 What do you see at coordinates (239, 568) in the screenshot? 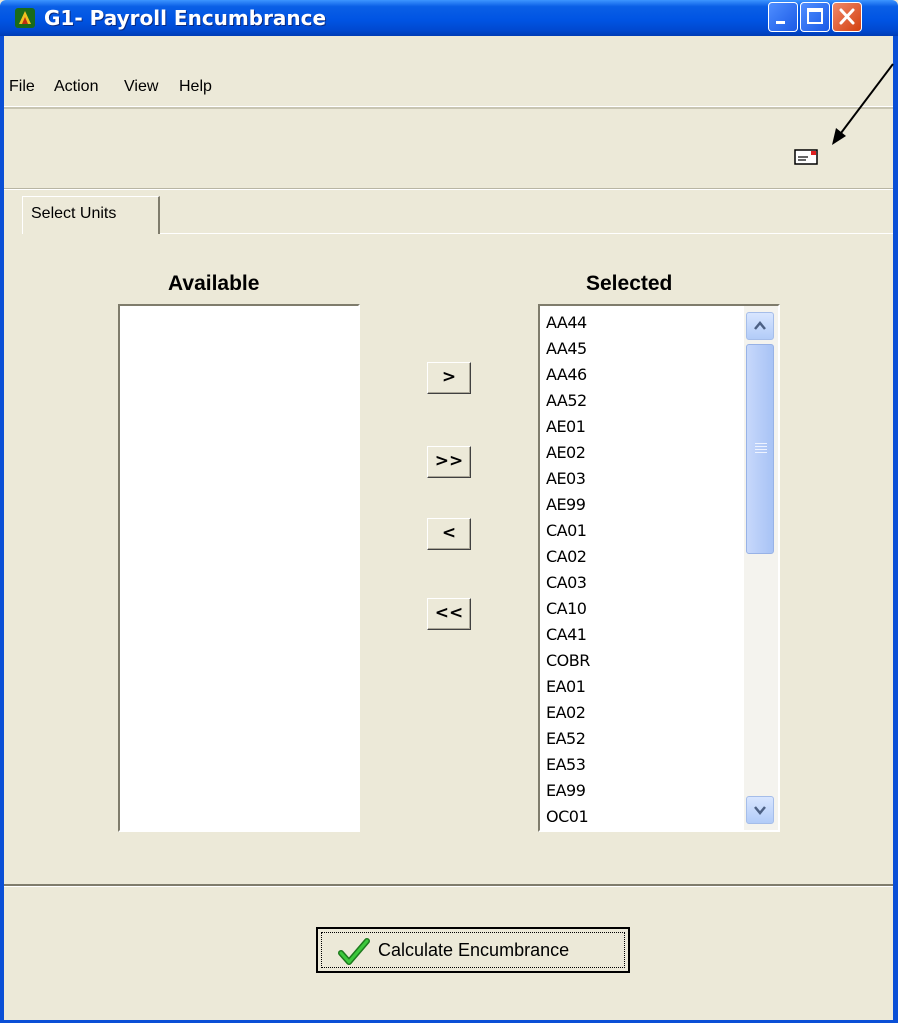
I see `available-listbox` at bounding box center [239, 568].